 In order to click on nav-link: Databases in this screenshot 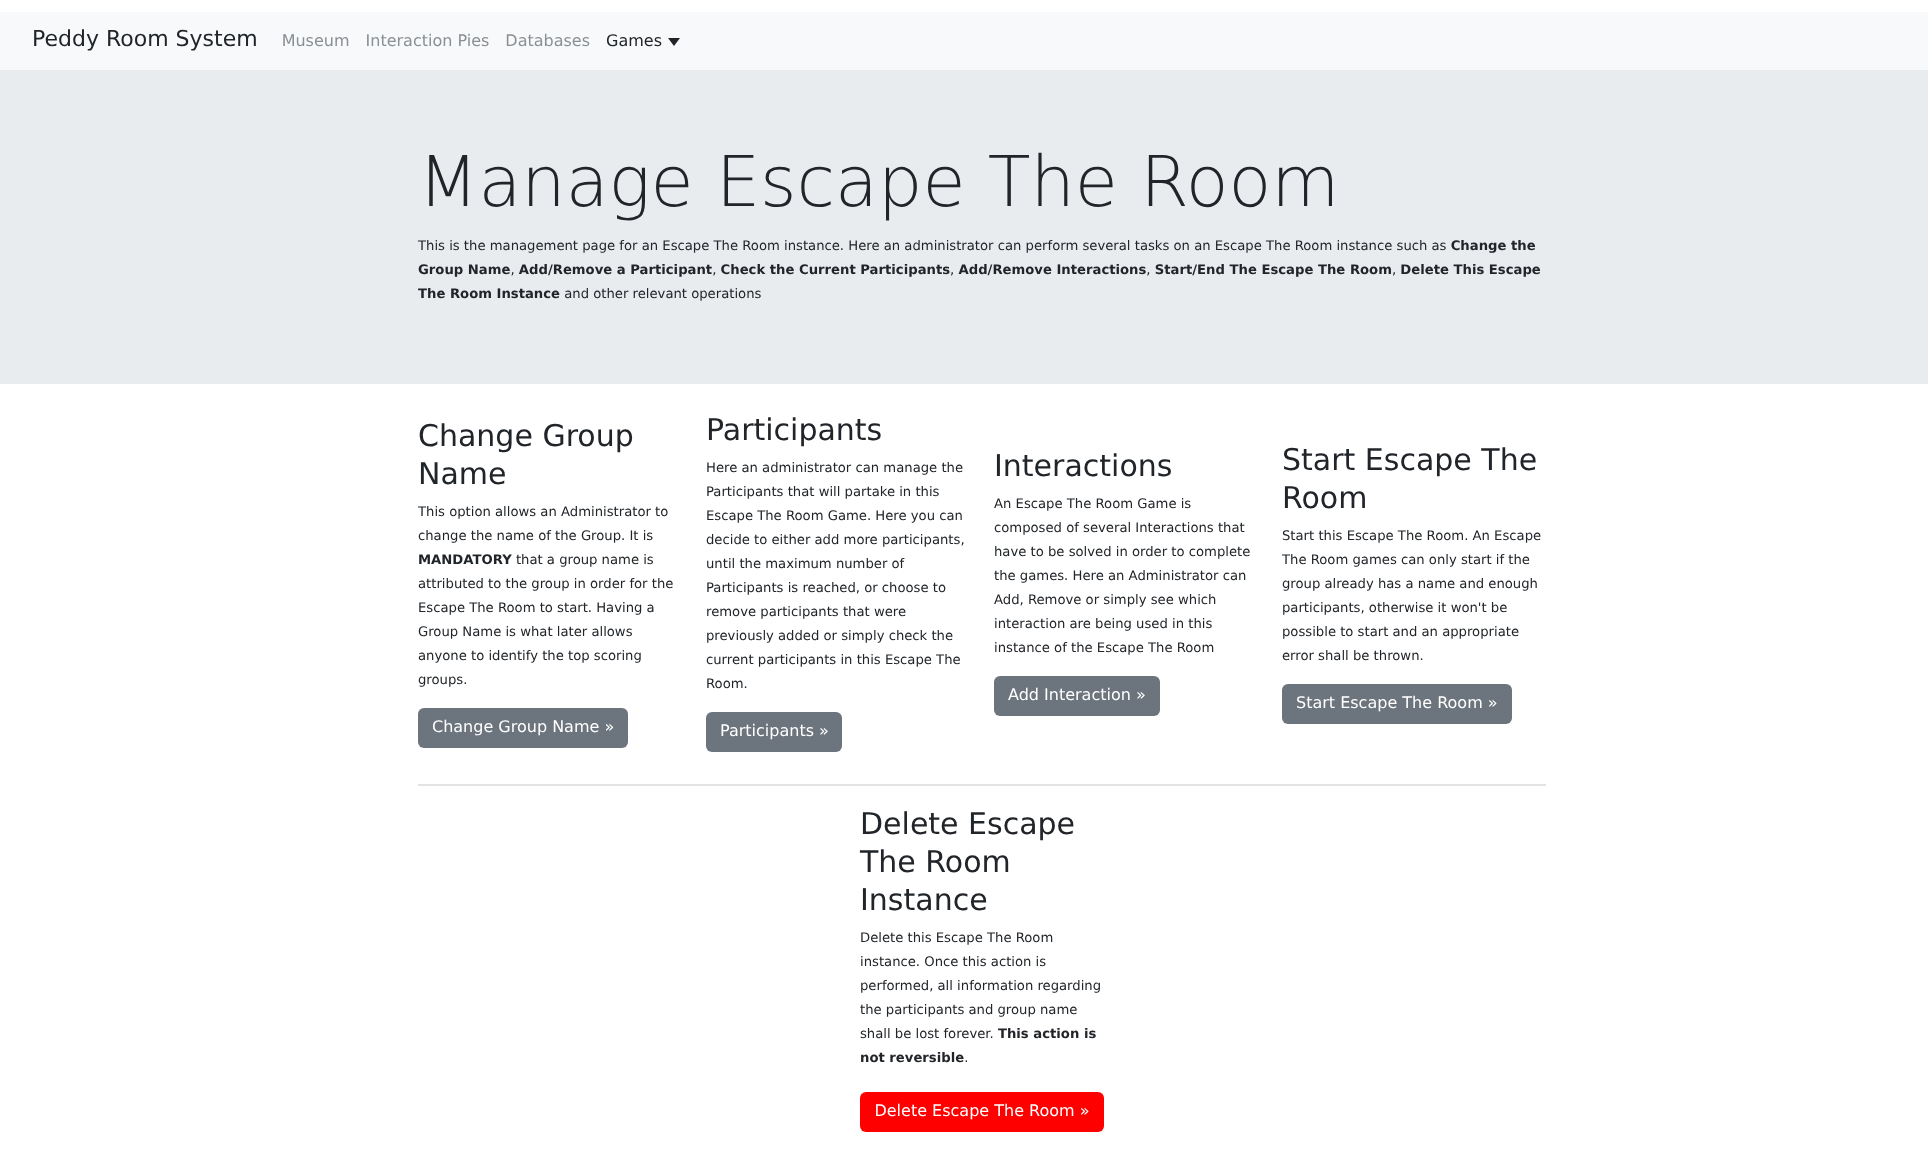, I will do `click(548, 41)`.